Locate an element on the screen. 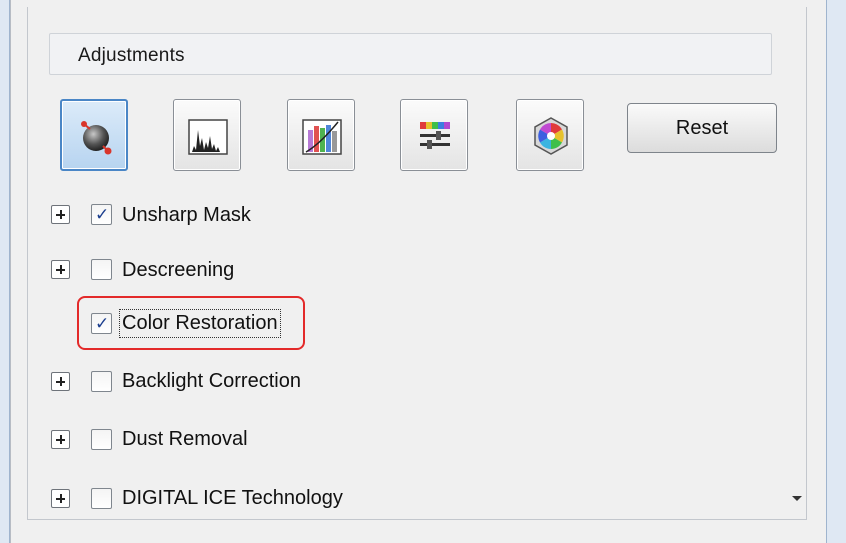 This screenshot has width=846, height=543. adjustments-header: Adjustments is located at coordinates (410, 54).